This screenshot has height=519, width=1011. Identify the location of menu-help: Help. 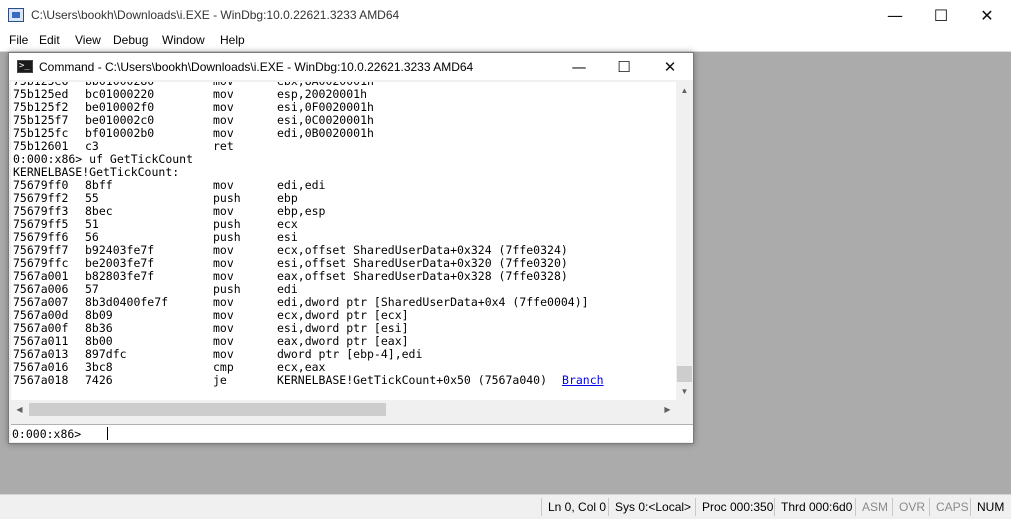
(232, 40).